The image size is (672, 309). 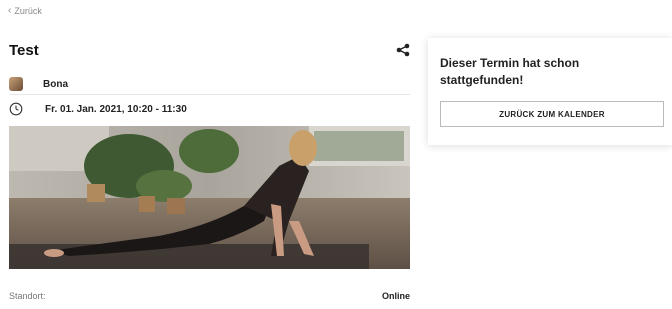 I want to click on avatar, so click(x=16, y=84).